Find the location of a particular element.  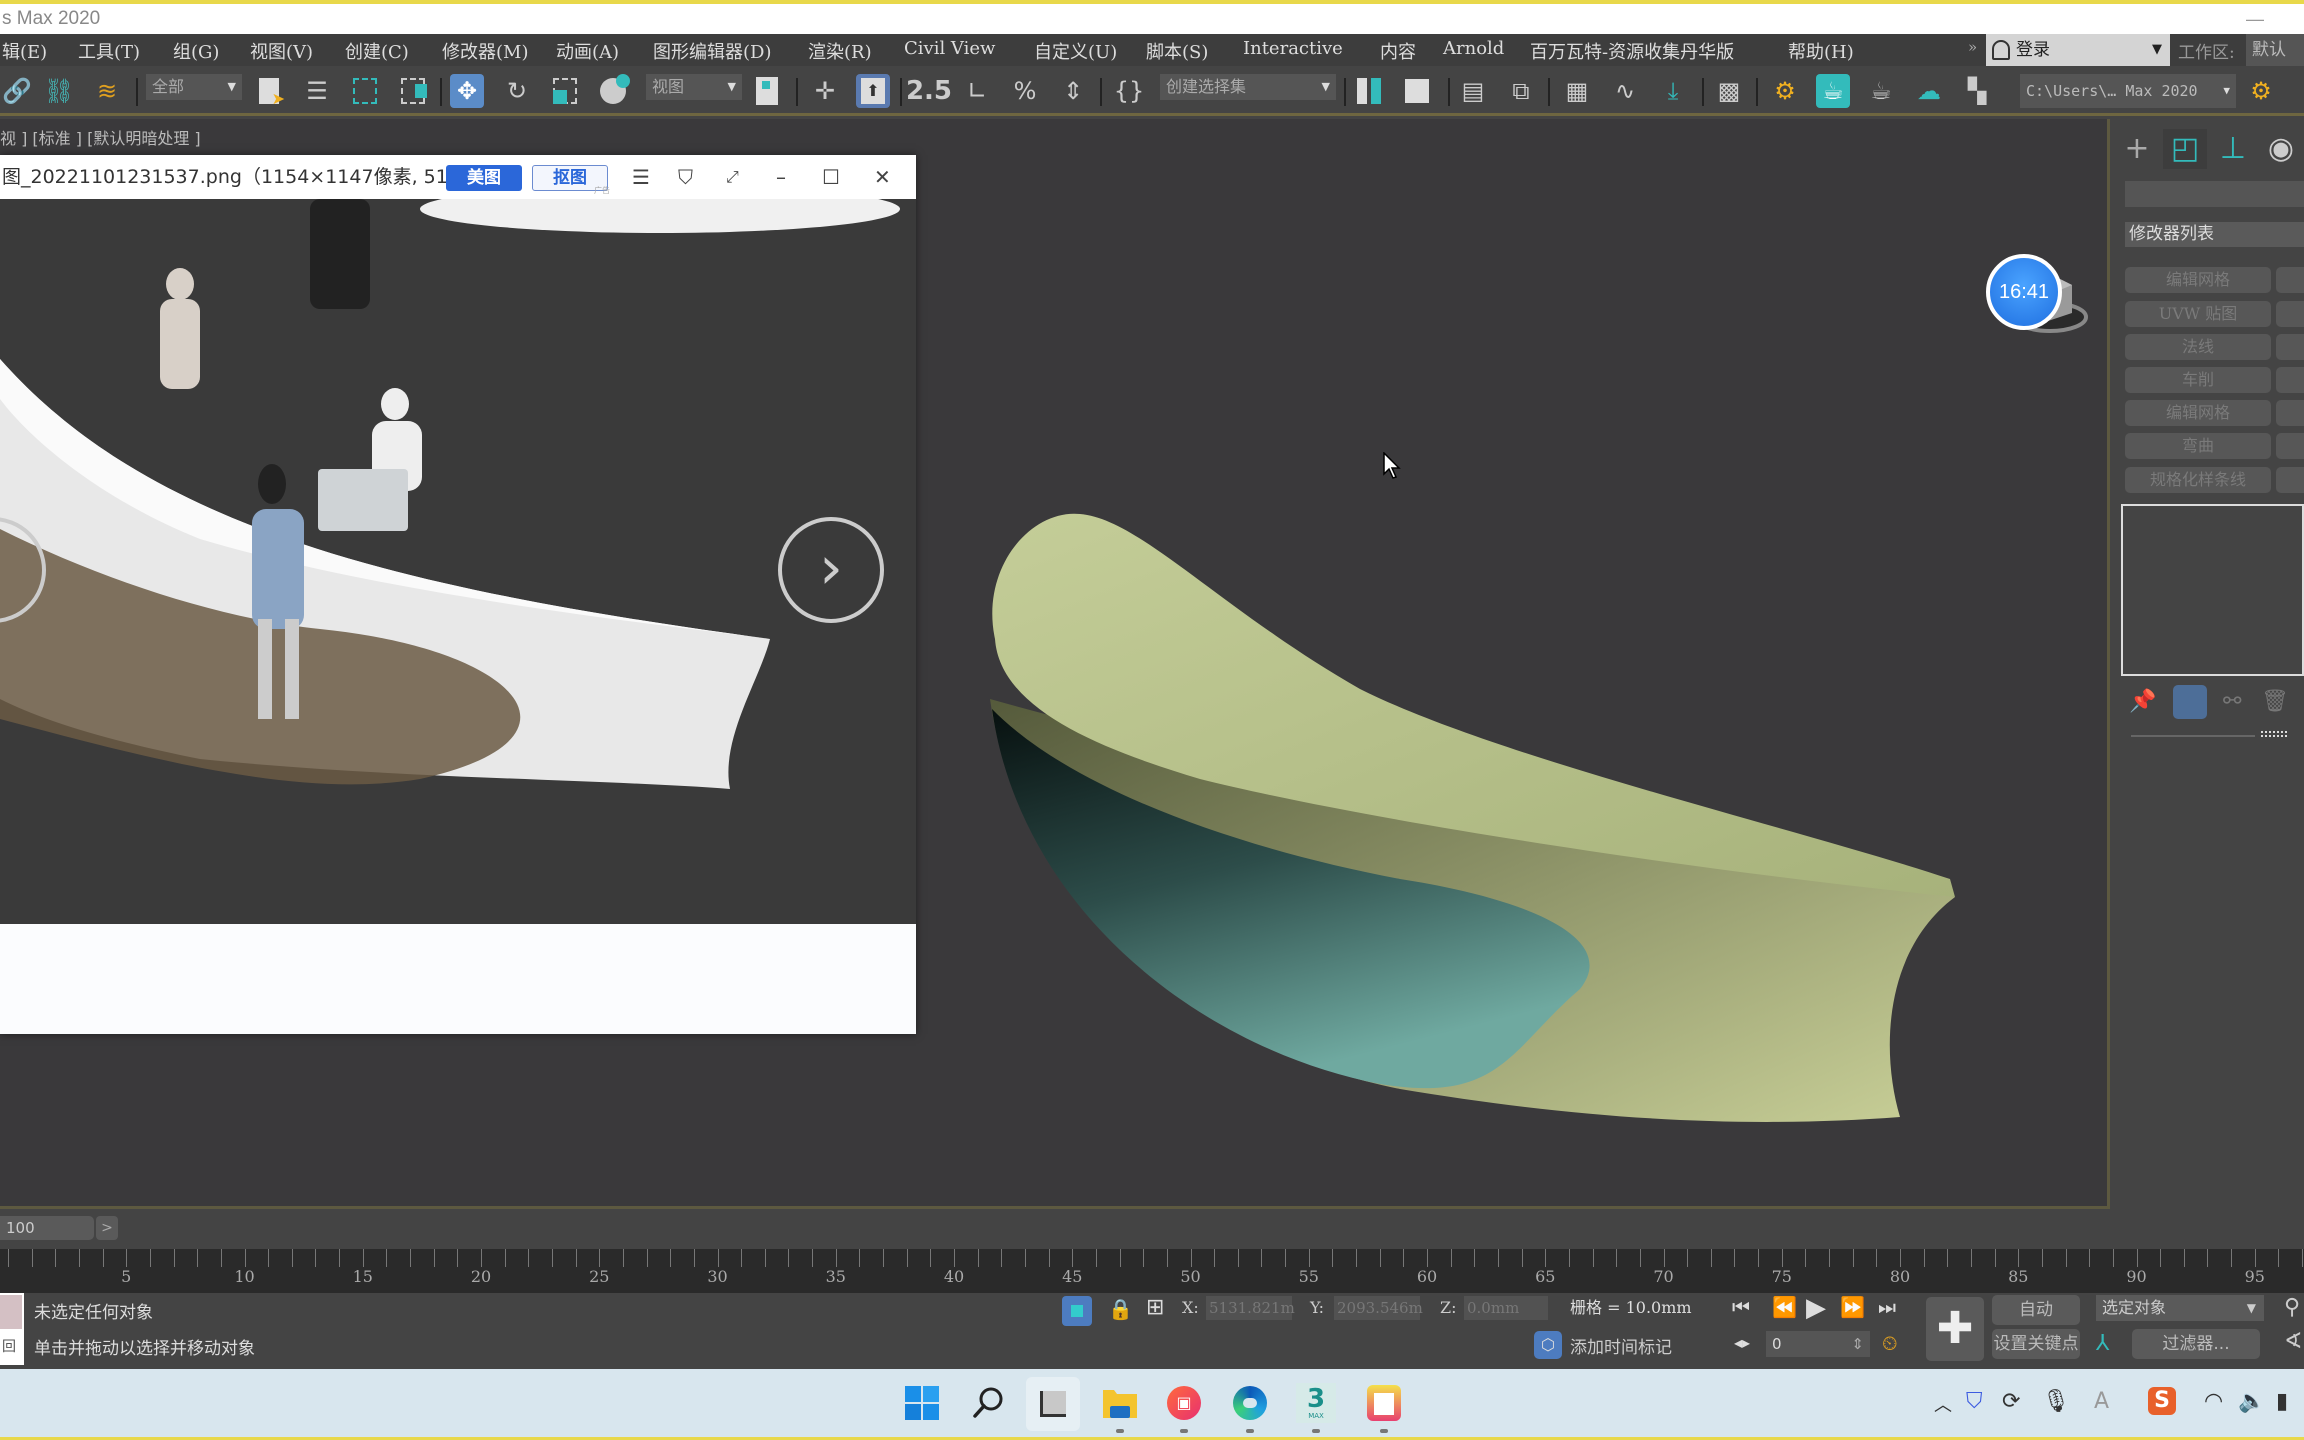

modifier-button-edit-mesh: 编辑网格 is located at coordinates (2198, 280).